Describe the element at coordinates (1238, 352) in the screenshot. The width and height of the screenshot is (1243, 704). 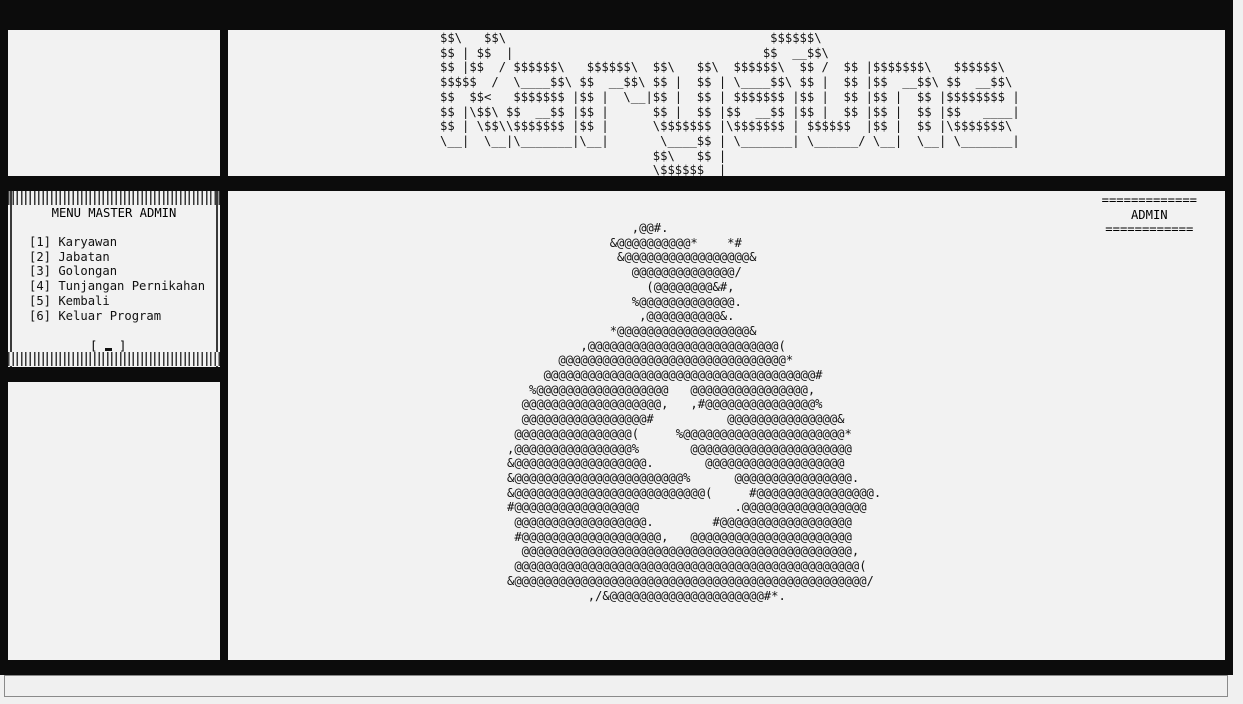
I see `window-right-edge` at that location.